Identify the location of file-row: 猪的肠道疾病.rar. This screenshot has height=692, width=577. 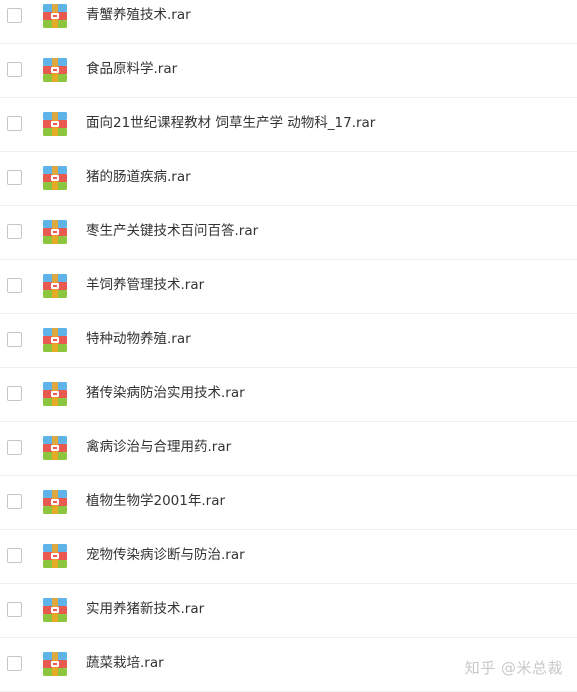
(288, 179).